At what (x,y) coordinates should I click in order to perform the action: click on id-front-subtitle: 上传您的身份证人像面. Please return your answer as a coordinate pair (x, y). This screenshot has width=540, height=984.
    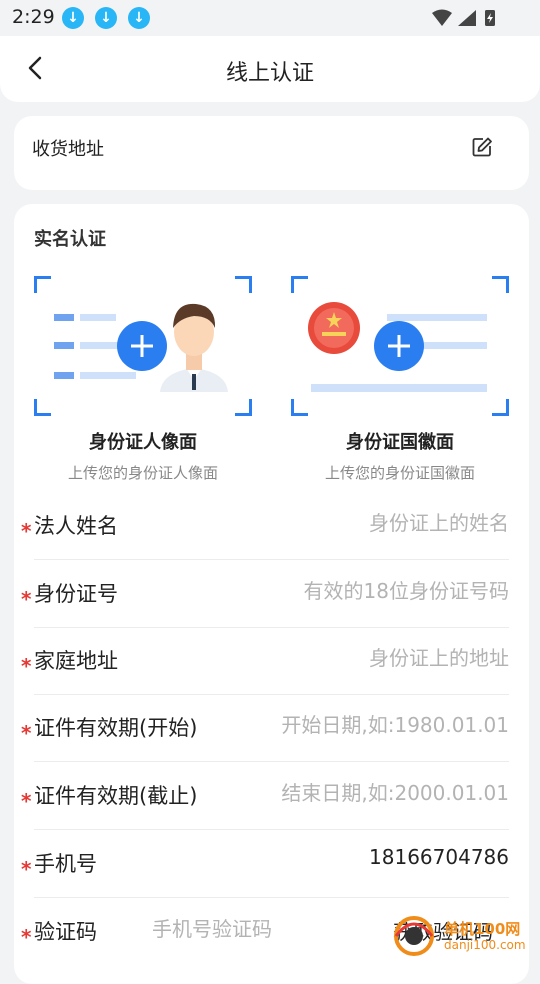
    Looking at the image, I should click on (142, 473).